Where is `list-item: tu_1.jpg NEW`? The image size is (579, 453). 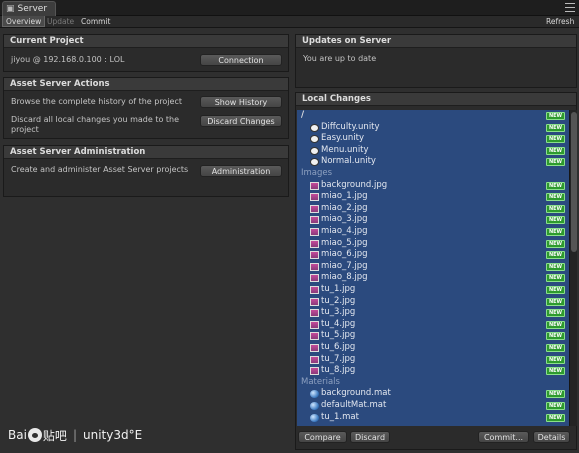 list-item: tu_1.jpg NEW is located at coordinates (433, 290).